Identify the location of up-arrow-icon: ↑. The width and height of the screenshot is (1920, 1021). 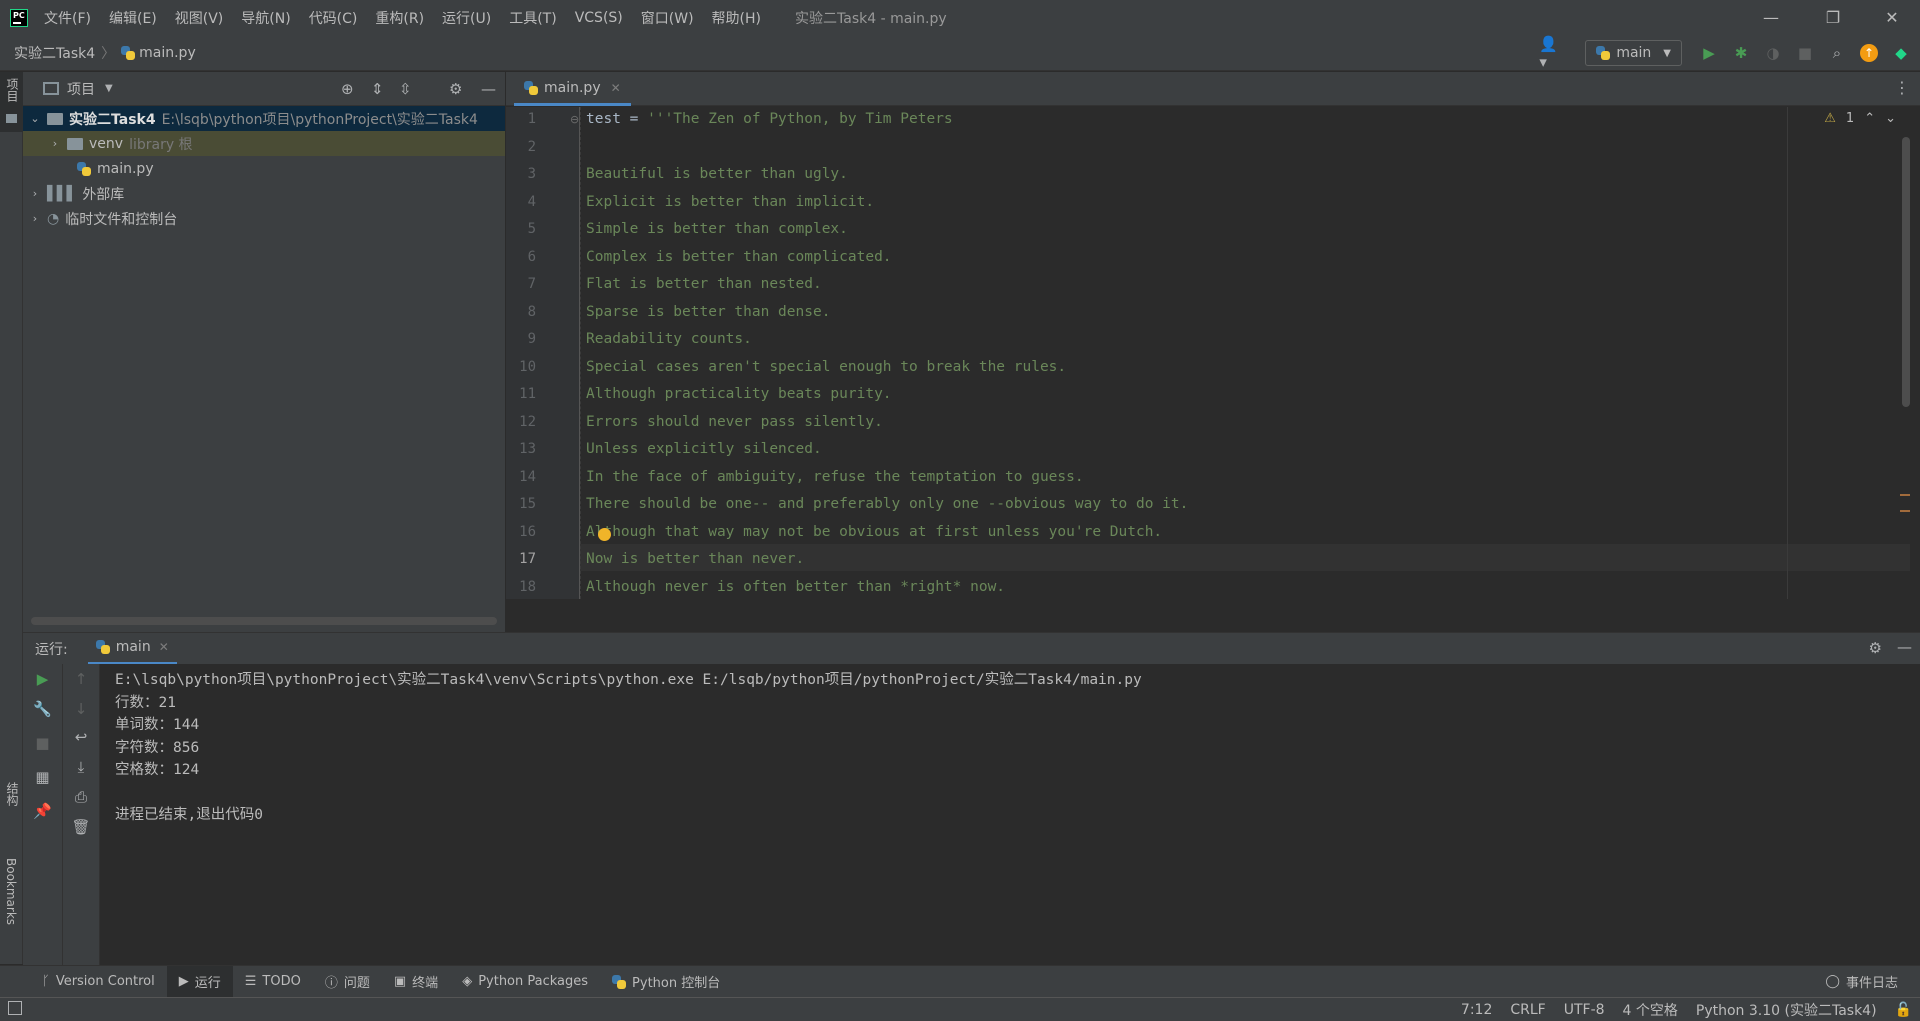
(81, 679).